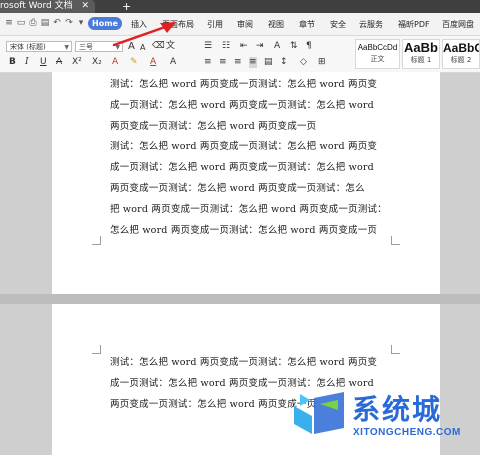 The image size is (480, 455). I want to click on style-sample: AaBb, so click(421, 47).